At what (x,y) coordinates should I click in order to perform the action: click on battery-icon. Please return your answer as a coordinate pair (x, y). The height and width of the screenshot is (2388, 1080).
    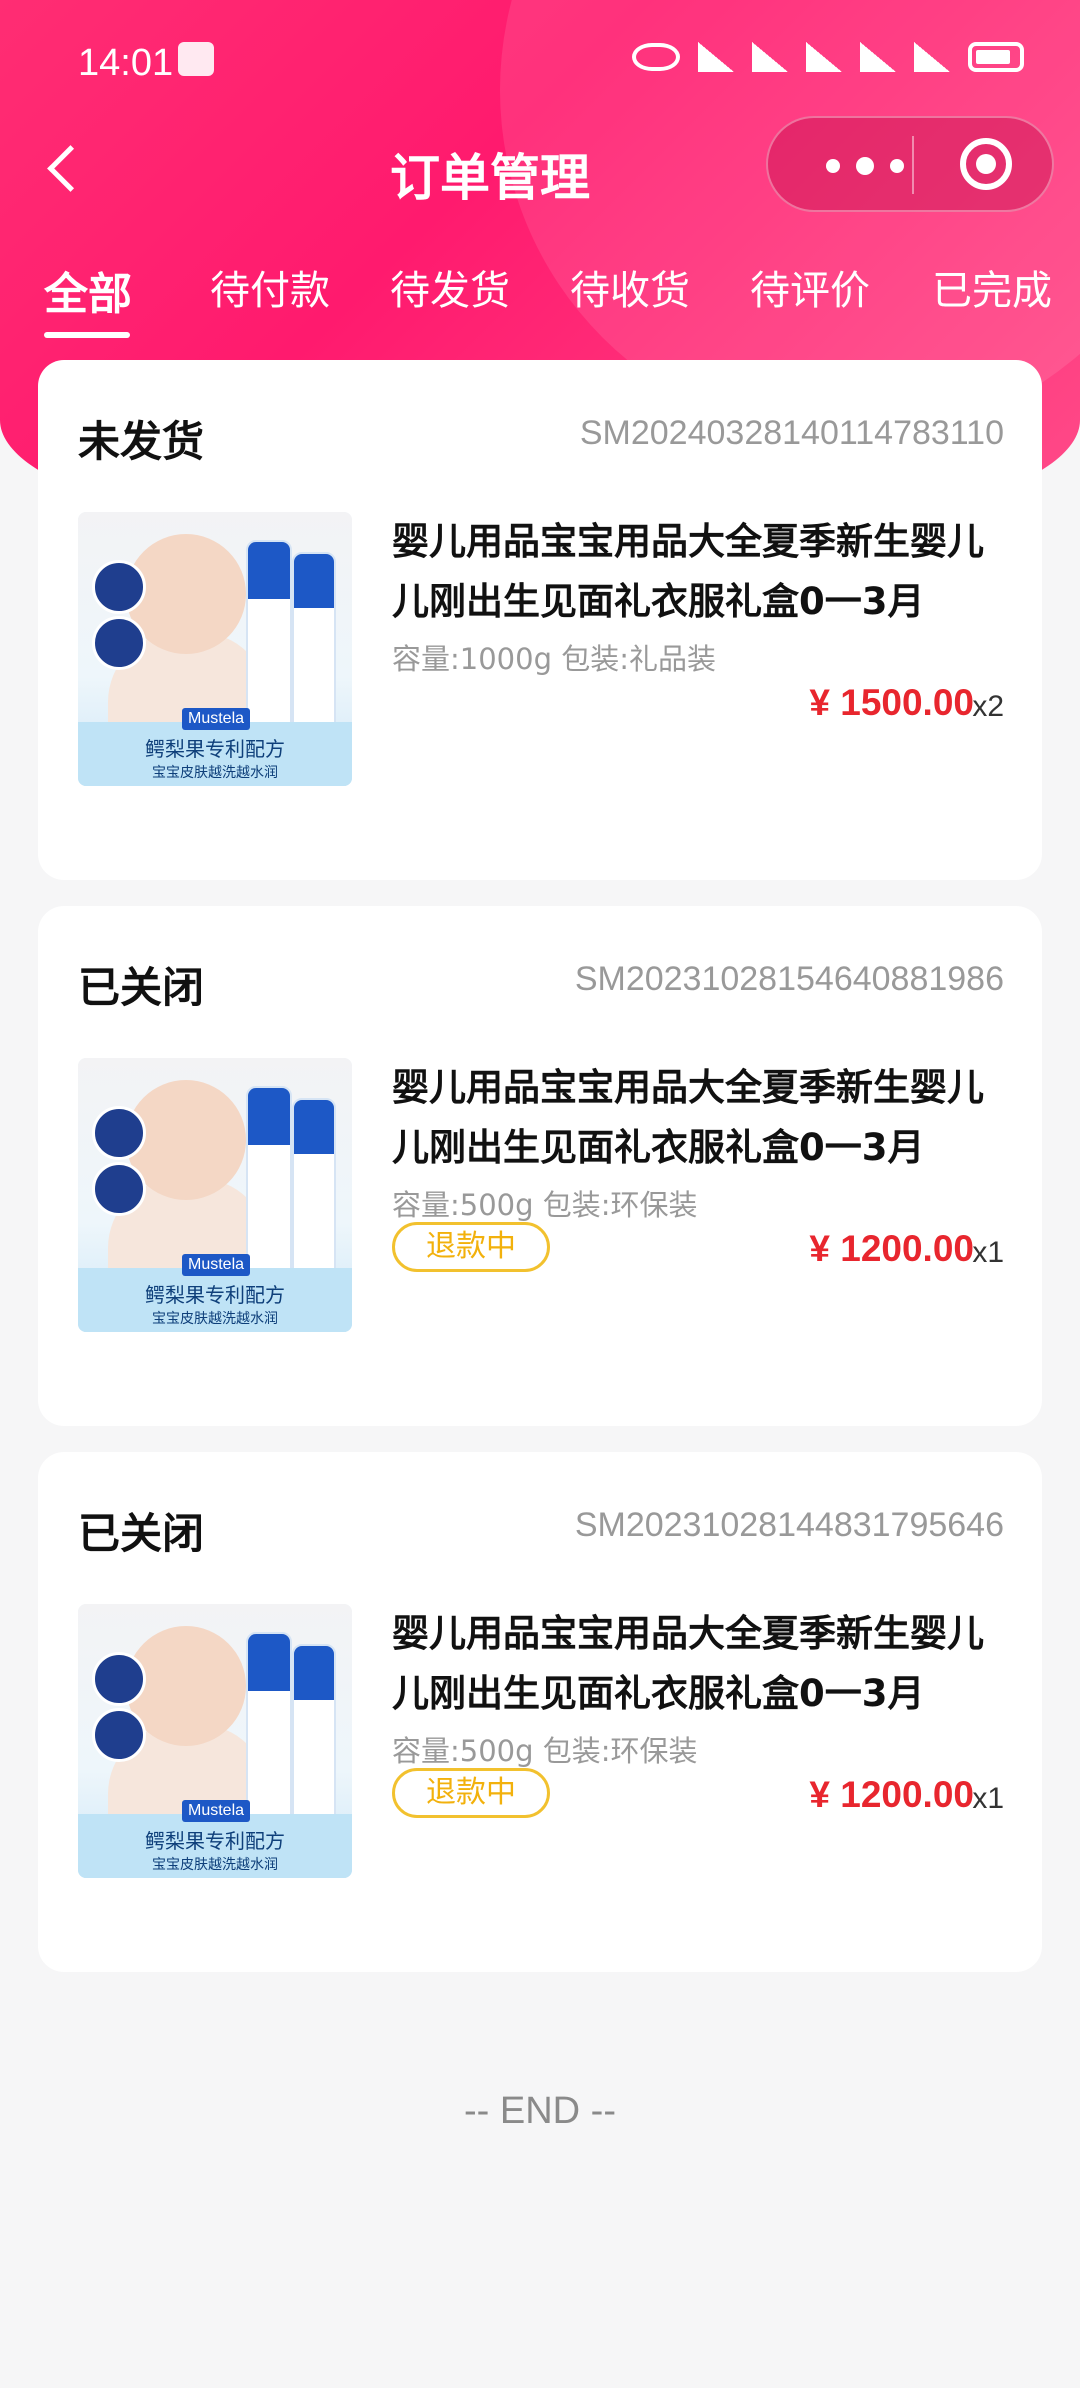
    Looking at the image, I should click on (996, 57).